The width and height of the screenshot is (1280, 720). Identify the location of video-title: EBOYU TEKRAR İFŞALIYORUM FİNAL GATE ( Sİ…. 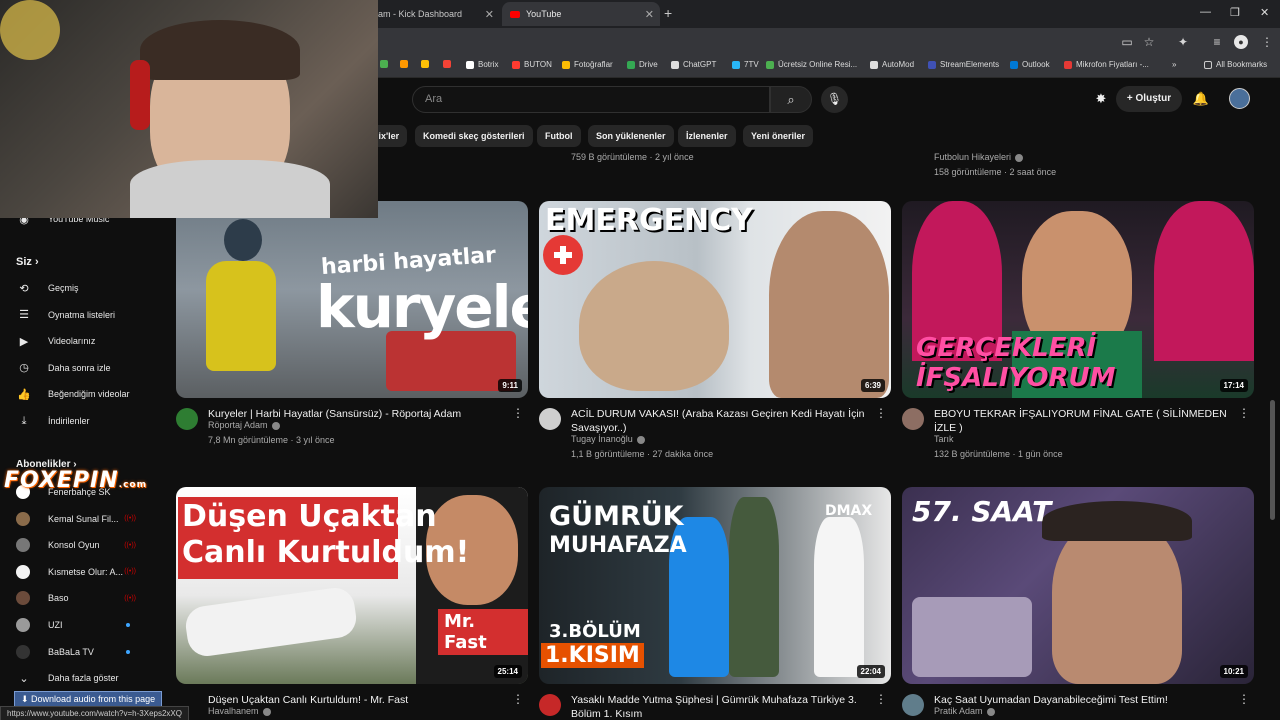
(1084, 421).